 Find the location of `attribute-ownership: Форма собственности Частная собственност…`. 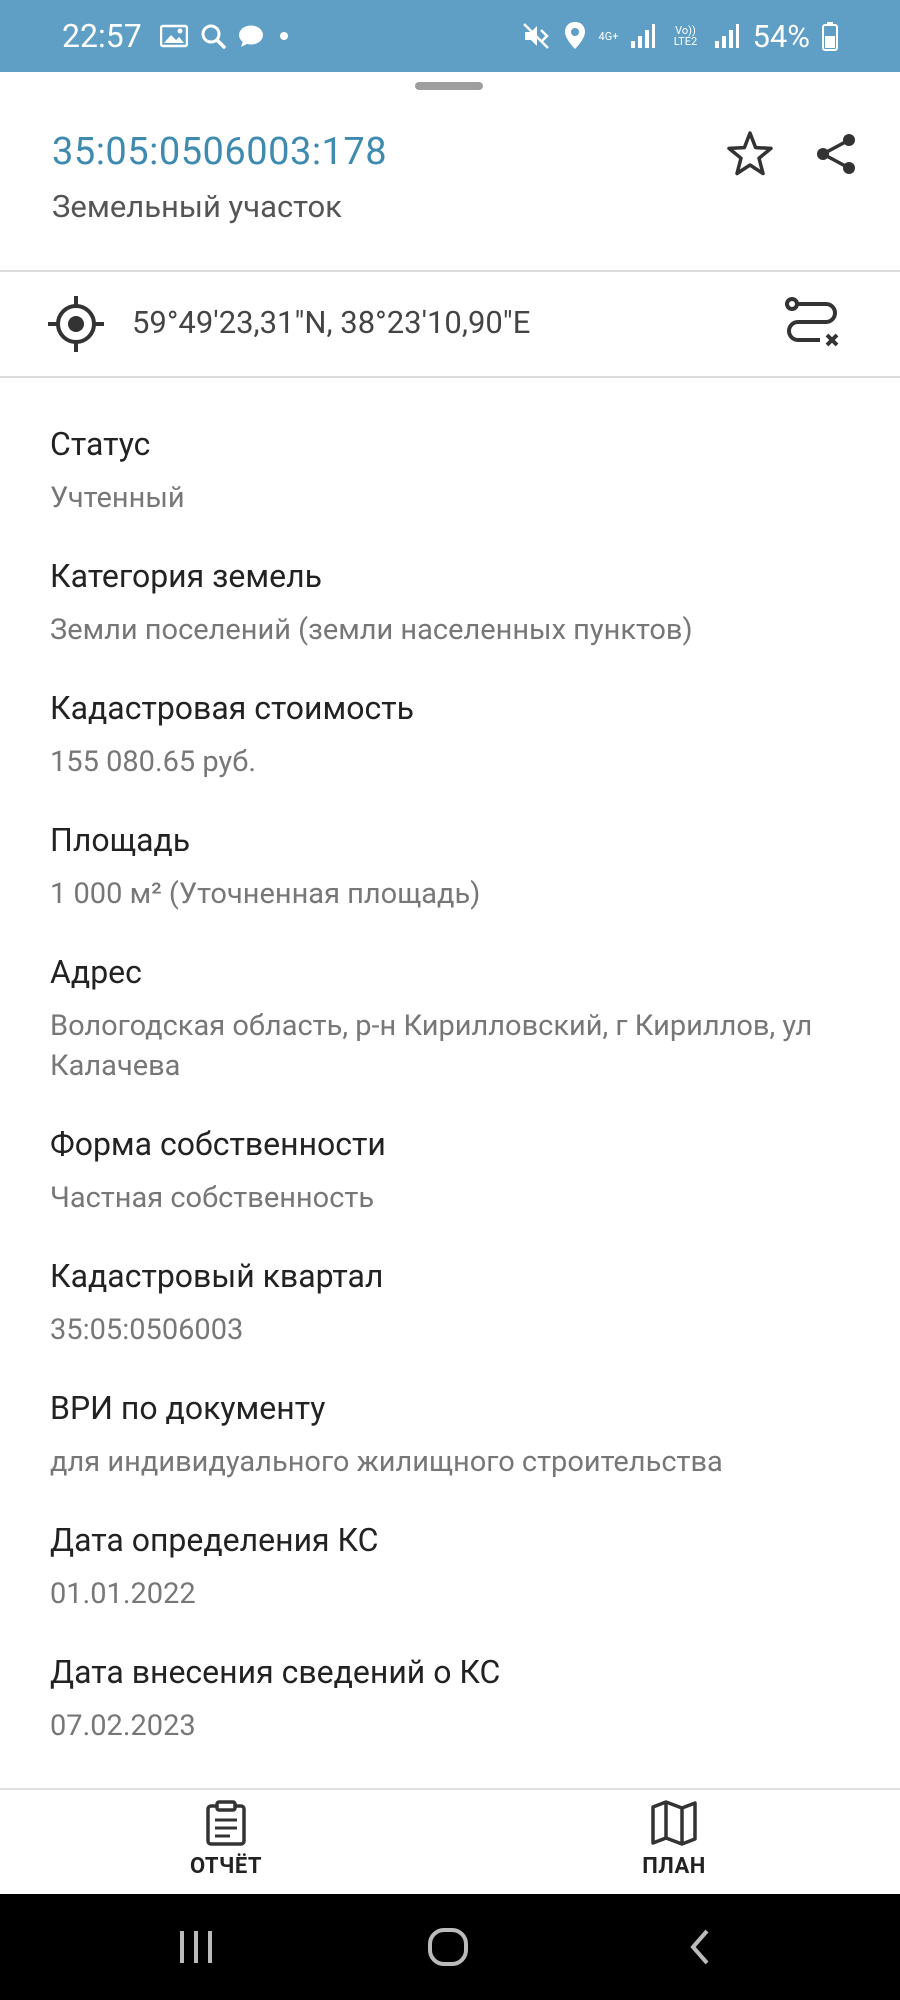

attribute-ownership: Форма собственности Частная собственност… is located at coordinates (470, 1171).